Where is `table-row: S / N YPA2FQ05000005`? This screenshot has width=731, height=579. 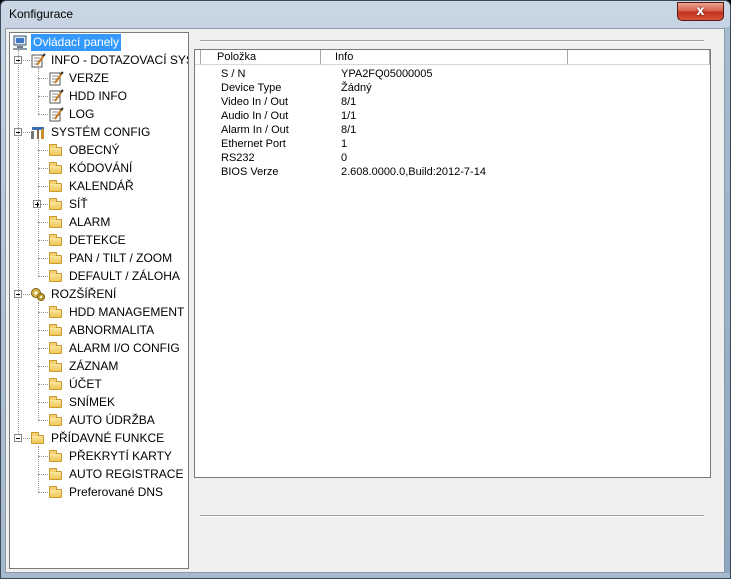 table-row: S / N YPA2FQ05000005 is located at coordinates (452, 74).